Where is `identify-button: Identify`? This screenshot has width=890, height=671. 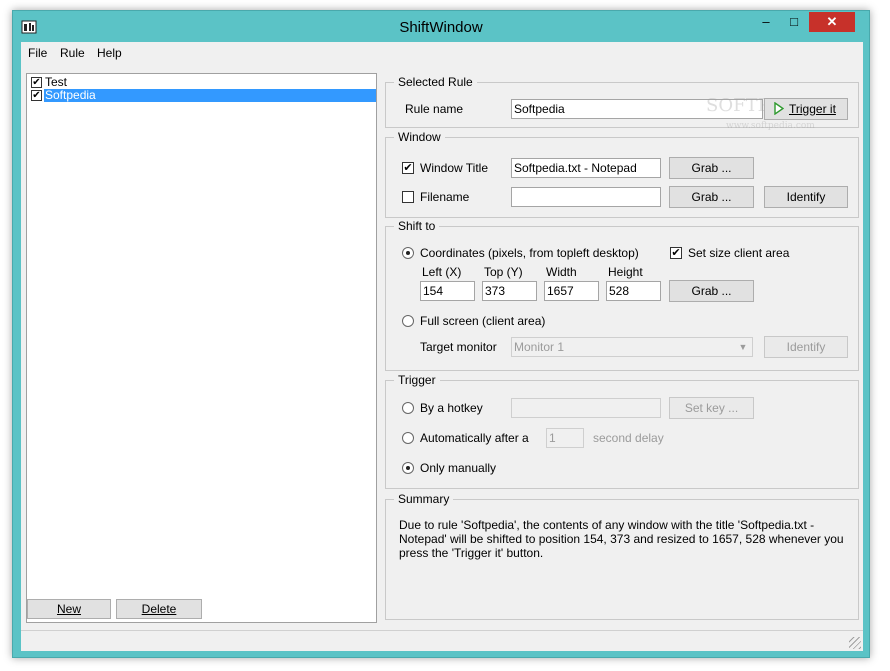 identify-button: Identify is located at coordinates (806, 197).